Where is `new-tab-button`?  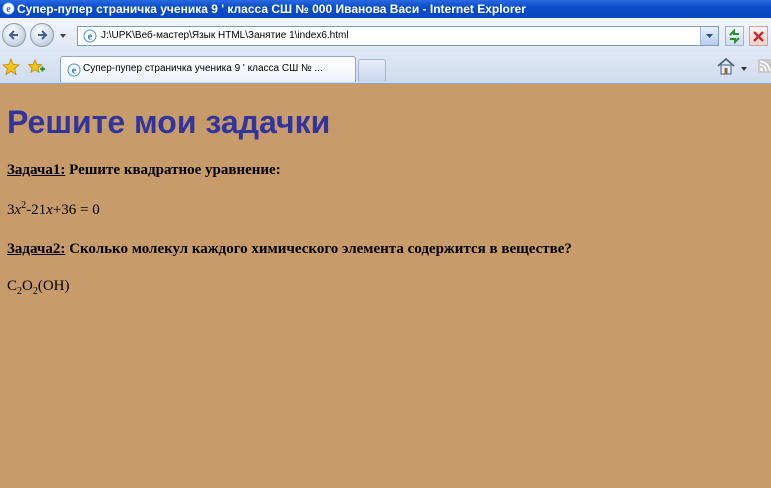
new-tab-button is located at coordinates (372, 70).